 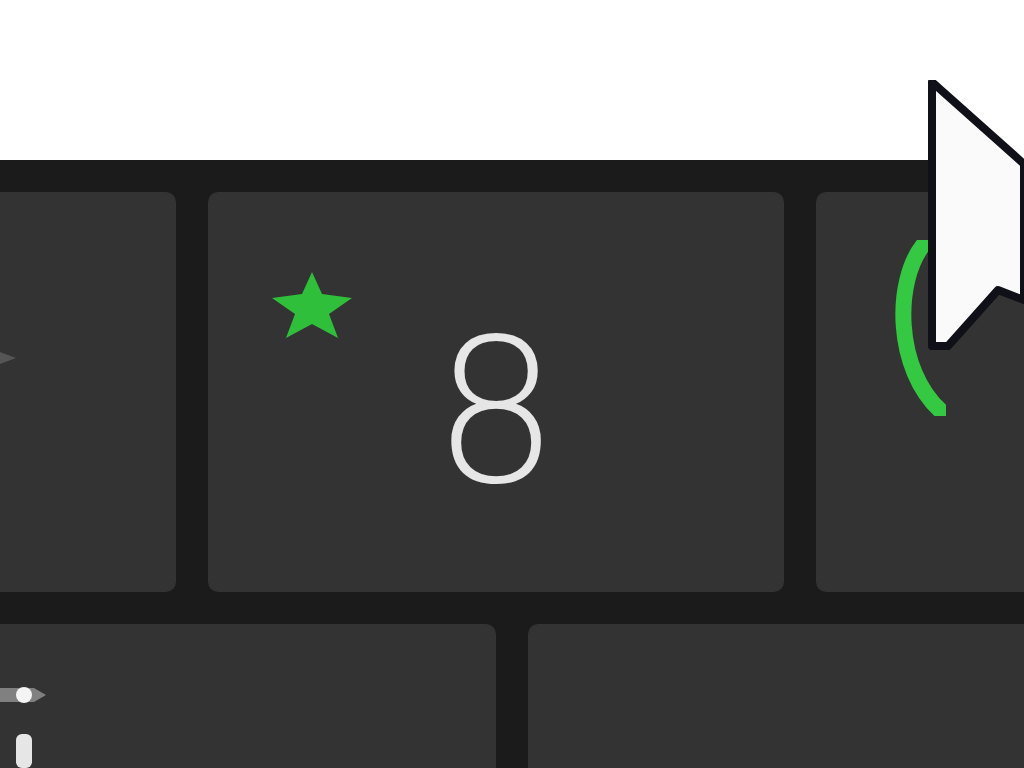 What do you see at coordinates (24, 727) in the screenshot?
I see `slider-icon` at bounding box center [24, 727].